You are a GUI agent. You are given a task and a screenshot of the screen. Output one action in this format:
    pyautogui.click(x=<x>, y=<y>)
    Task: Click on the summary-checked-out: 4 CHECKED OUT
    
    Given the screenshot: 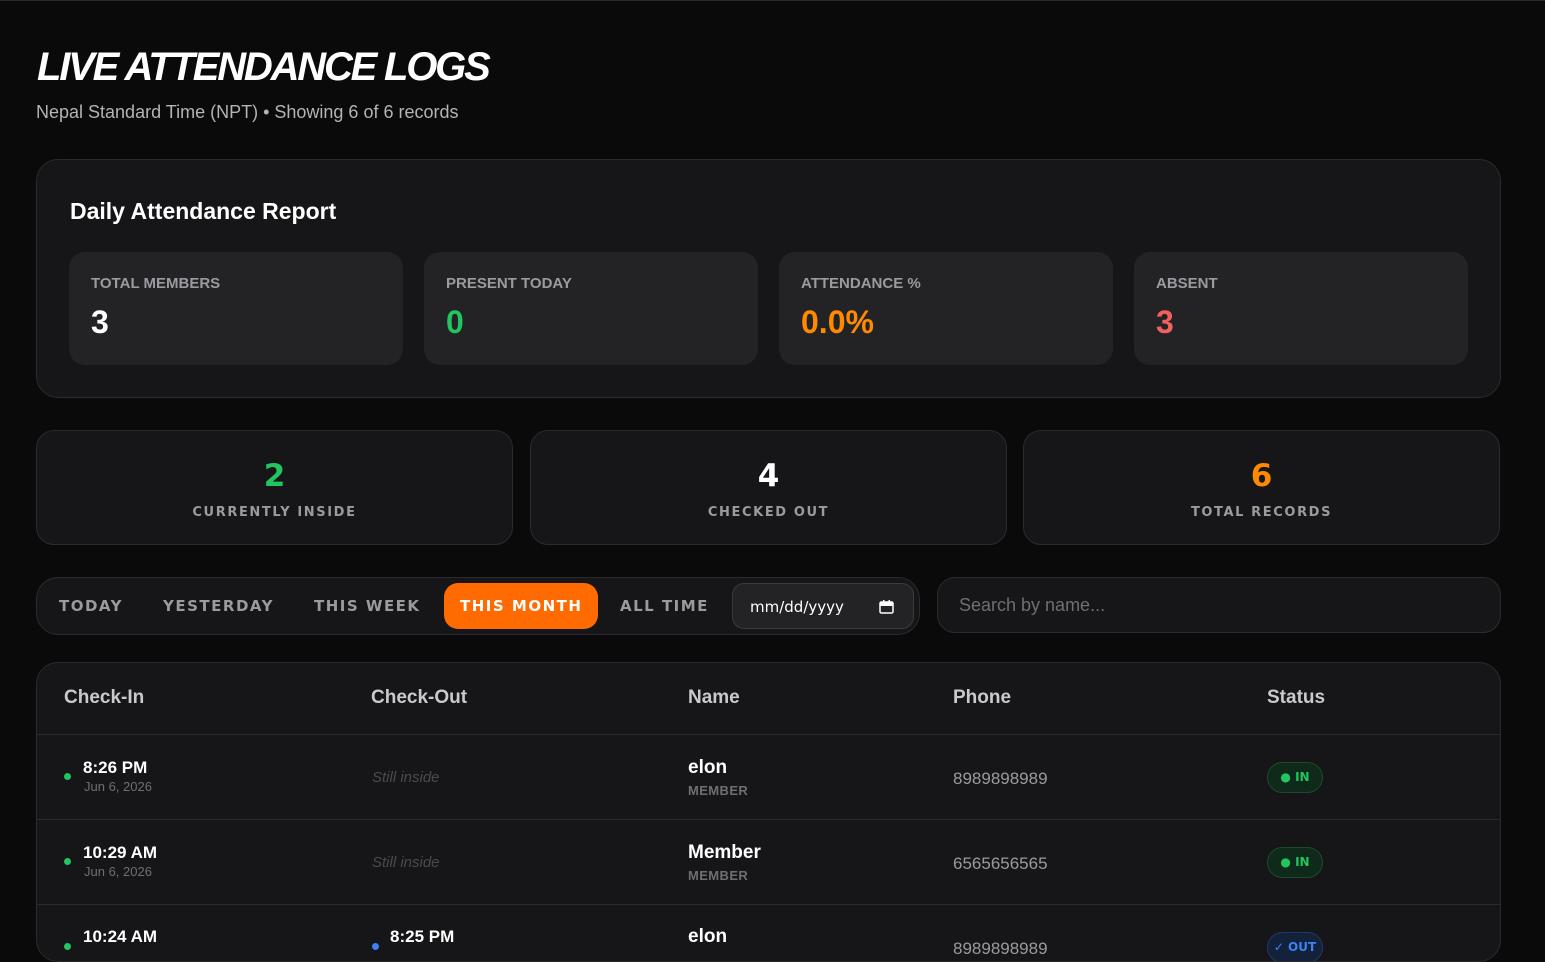 What is the action you would take?
    pyautogui.click(x=768, y=487)
    